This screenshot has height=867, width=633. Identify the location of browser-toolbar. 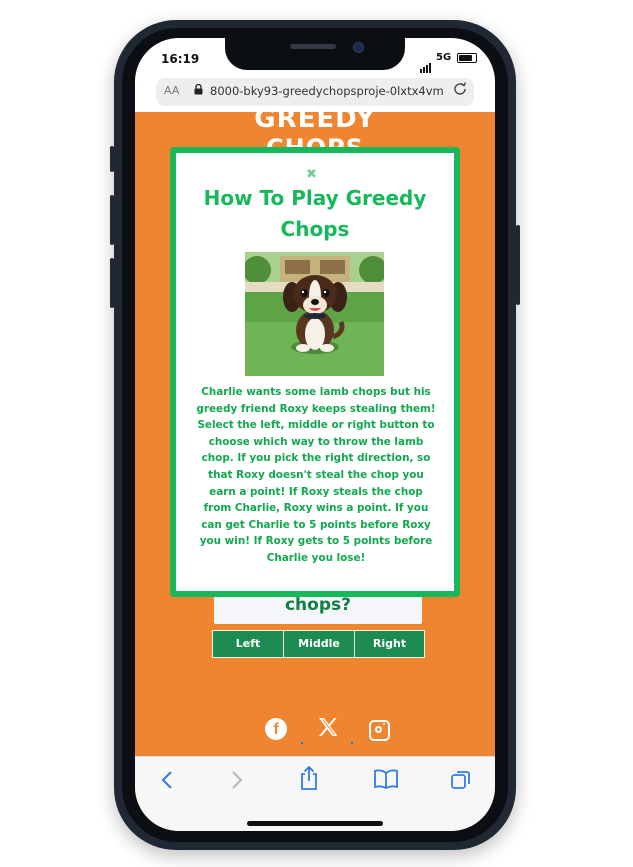
(315, 793).